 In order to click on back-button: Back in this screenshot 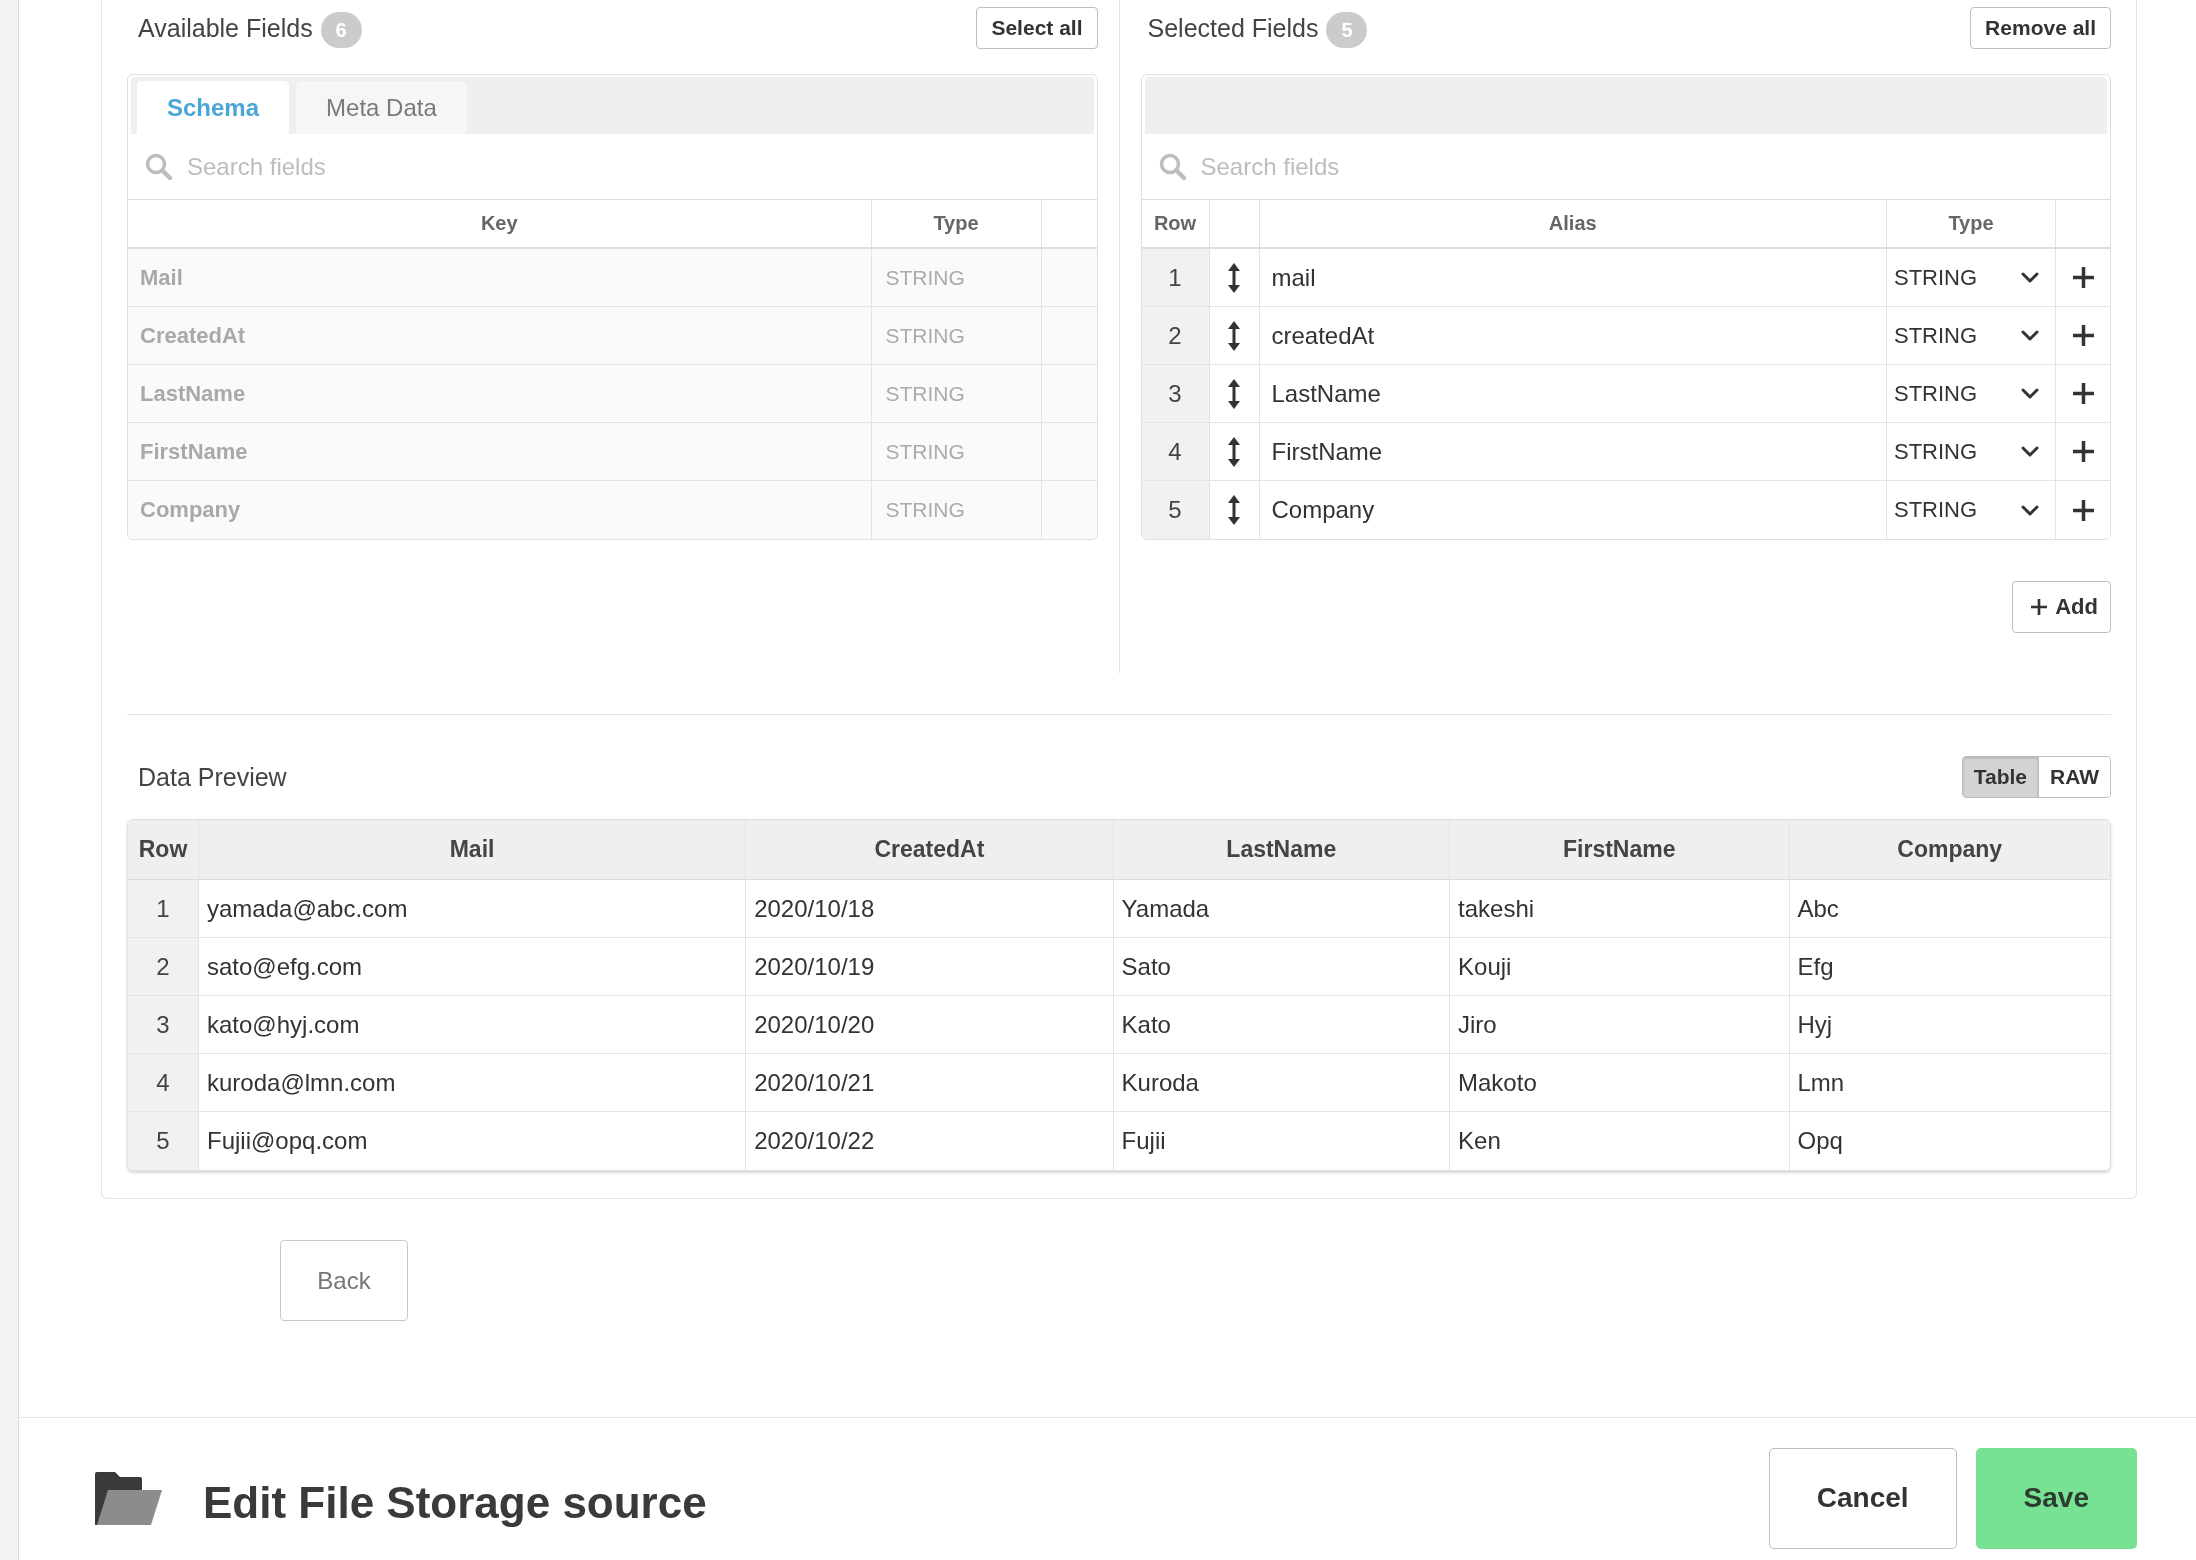, I will do `click(344, 1280)`.